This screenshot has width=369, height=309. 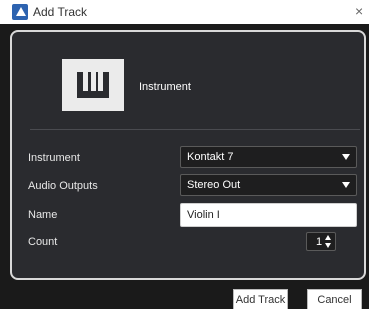 I want to click on instrument-select: Kontakt 7, so click(x=268, y=157).